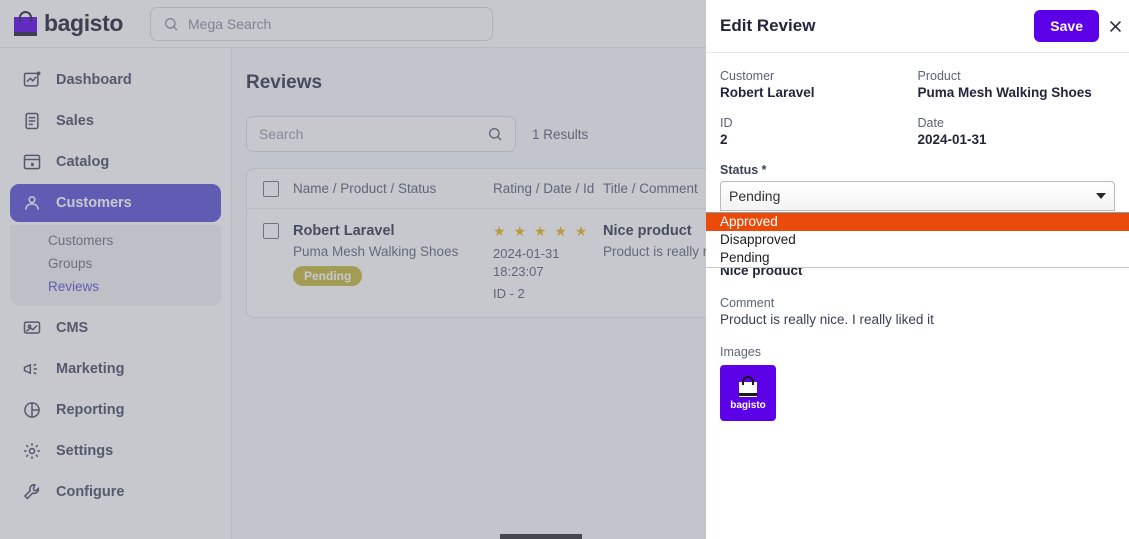 This screenshot has height=539, width=1129. Describe the element at coordinates (917, 196) in the screenshot. I see `status-select: Pending` at that location.